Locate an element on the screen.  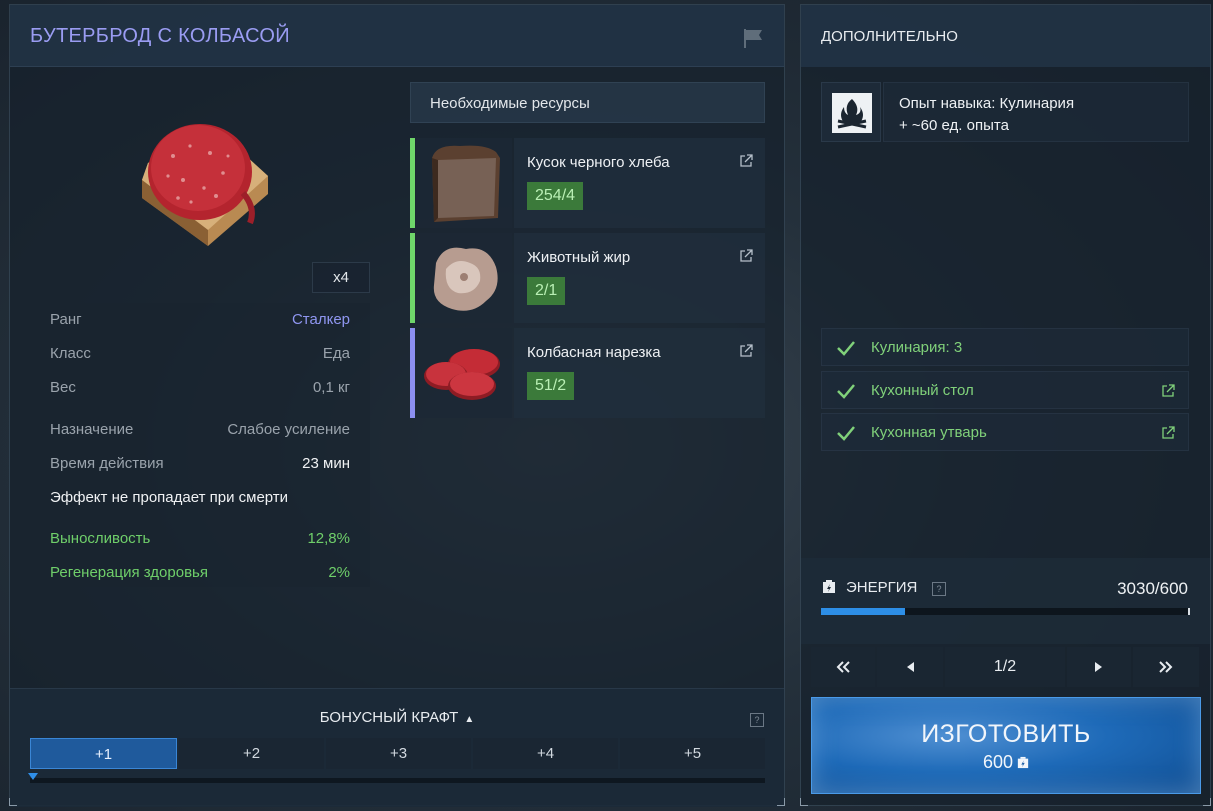
first-page-button is located at coordinates (843, 667).